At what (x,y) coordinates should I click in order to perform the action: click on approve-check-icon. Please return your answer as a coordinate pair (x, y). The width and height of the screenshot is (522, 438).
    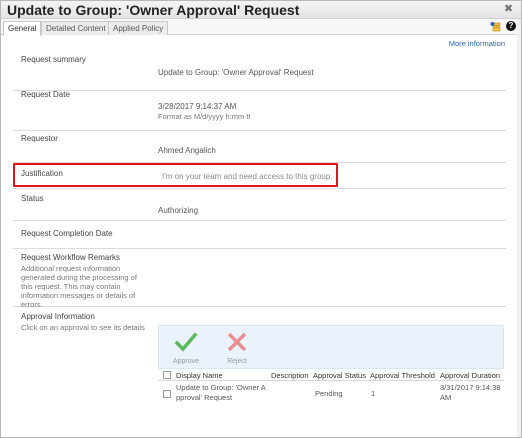
    Looking at the image, I should click on (186, 342).